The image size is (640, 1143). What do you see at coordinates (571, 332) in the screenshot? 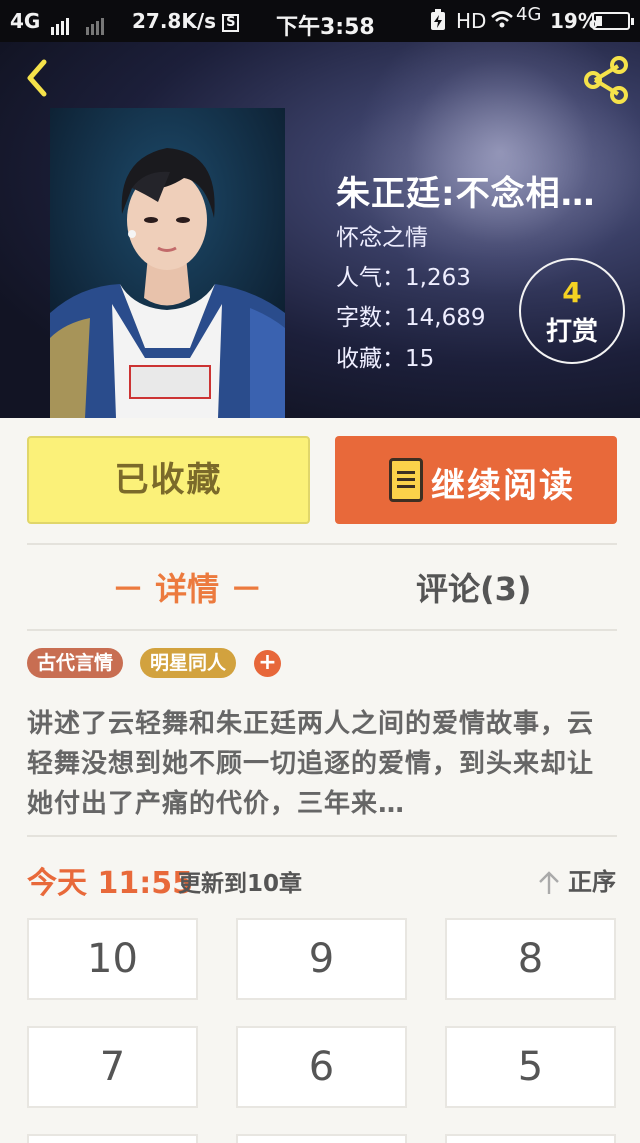
I see `reward-label: 打赏` at bounding box center [571, 332].